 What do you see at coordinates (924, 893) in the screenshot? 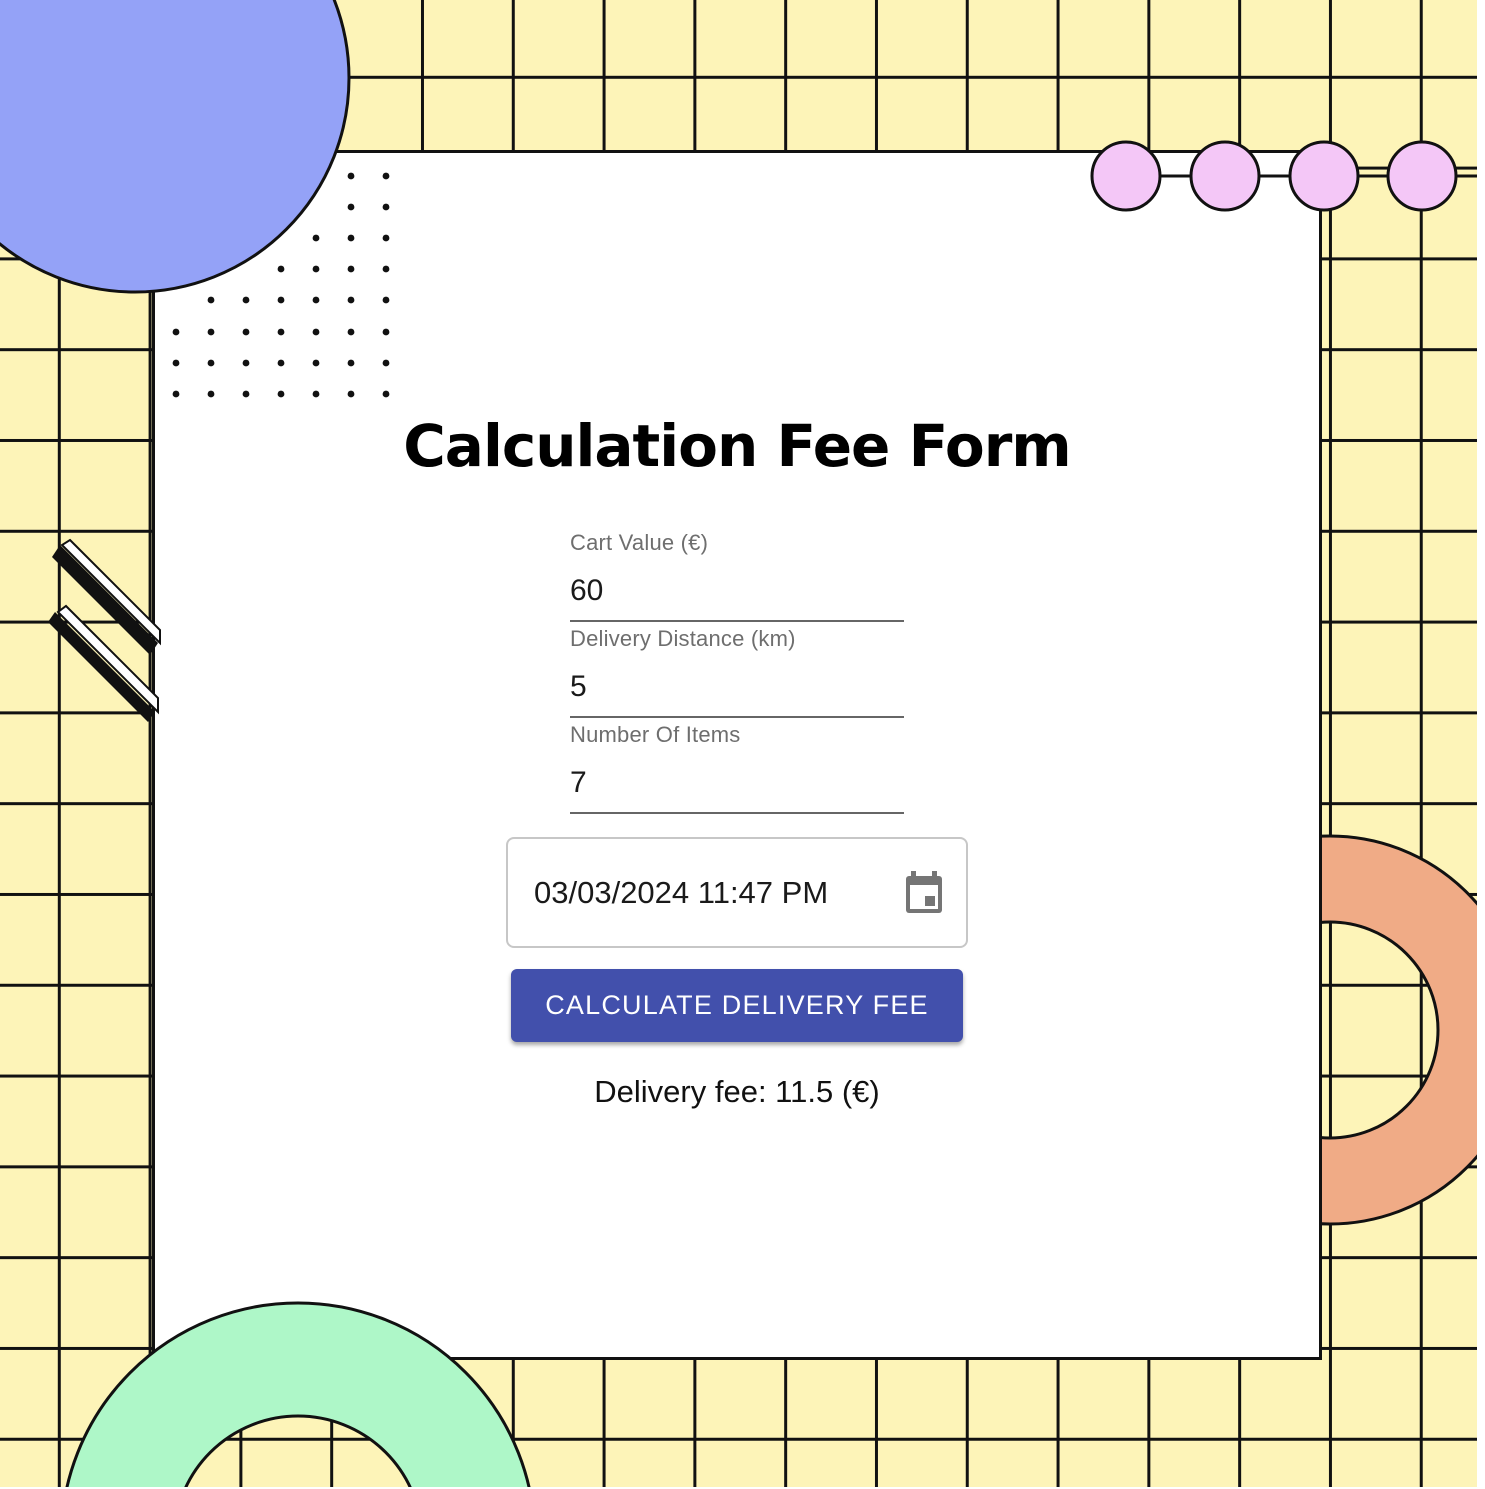
I see `calendar-icon` at bounding box center [924, 893].